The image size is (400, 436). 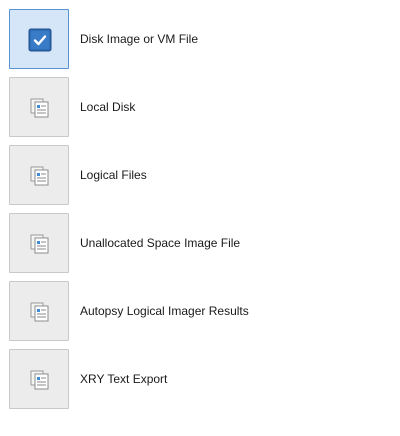 I want to click on option-autopsy-logical-imager: Autopsy Logical Imager Results, so click(x=200, y=312).